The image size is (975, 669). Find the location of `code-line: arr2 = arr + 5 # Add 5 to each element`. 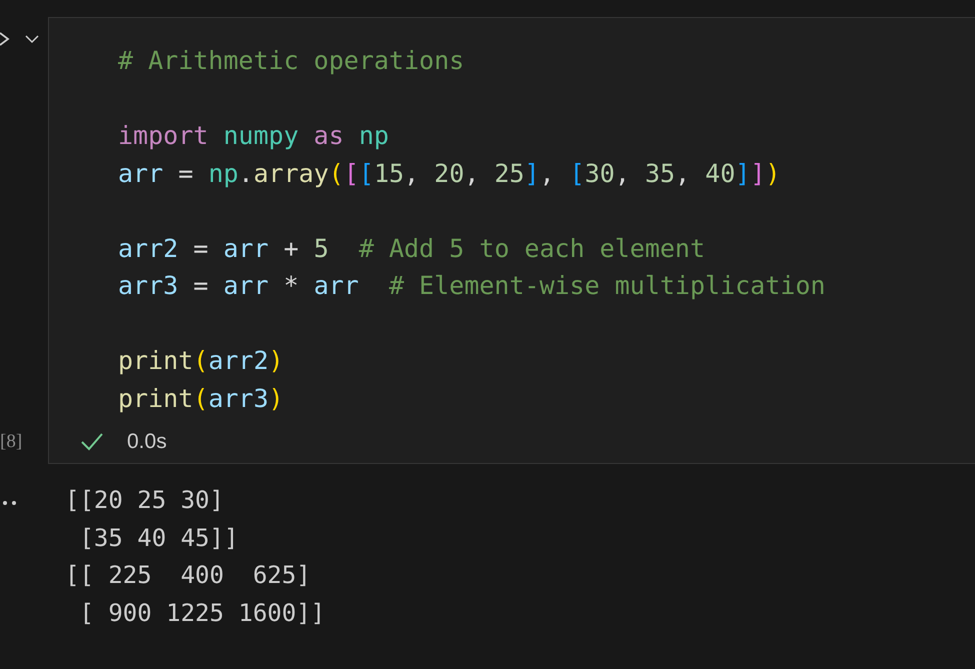

code-line: arr2 = arr + 5 # Add 5 to each element is located at coordinates (412, 248).